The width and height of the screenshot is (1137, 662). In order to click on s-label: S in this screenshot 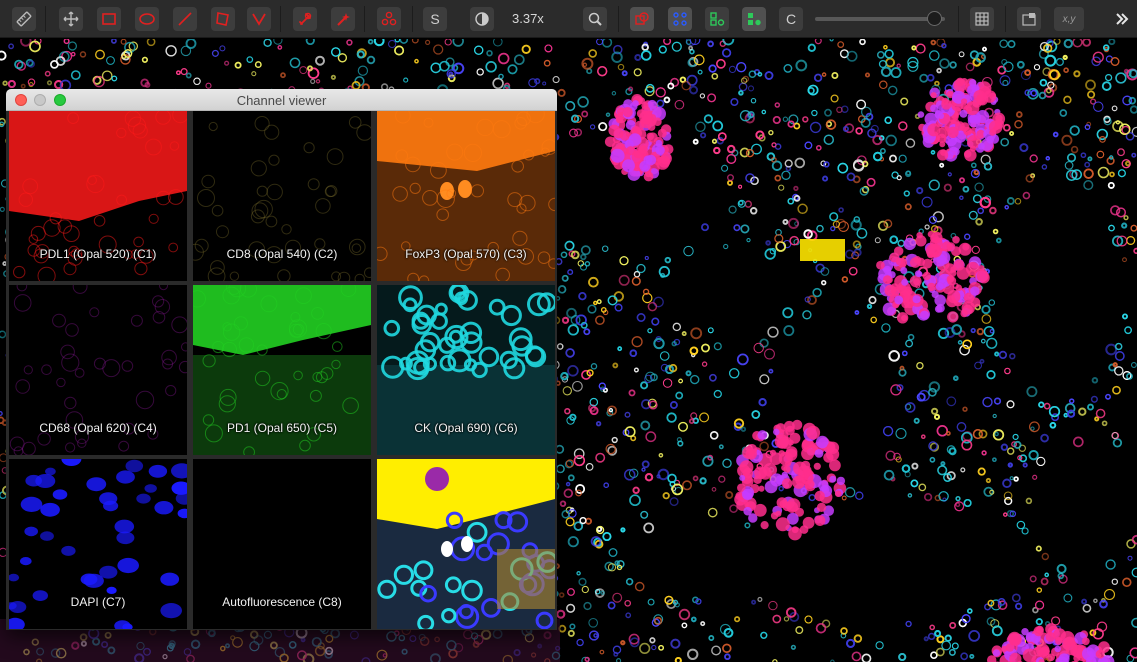, I will do `click(435, 19)`.